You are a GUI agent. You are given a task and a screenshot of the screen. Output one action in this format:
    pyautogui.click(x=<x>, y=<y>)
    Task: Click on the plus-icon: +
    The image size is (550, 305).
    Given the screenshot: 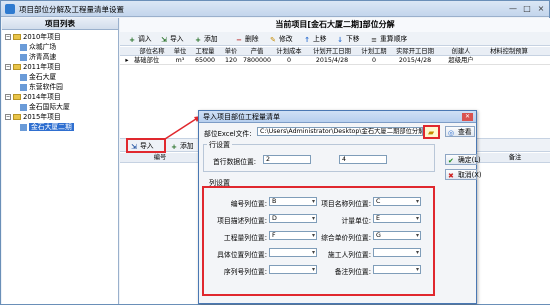 What is the action you would take?
    pyautogui.click(x=132, y=40)
    